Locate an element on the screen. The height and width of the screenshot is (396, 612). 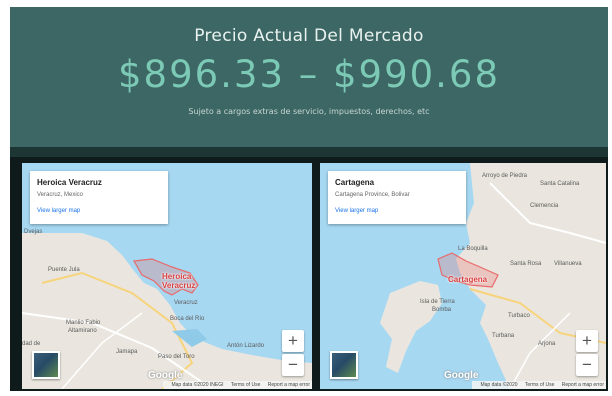
place-label: Turbaco is located at coordinates (519, 316).